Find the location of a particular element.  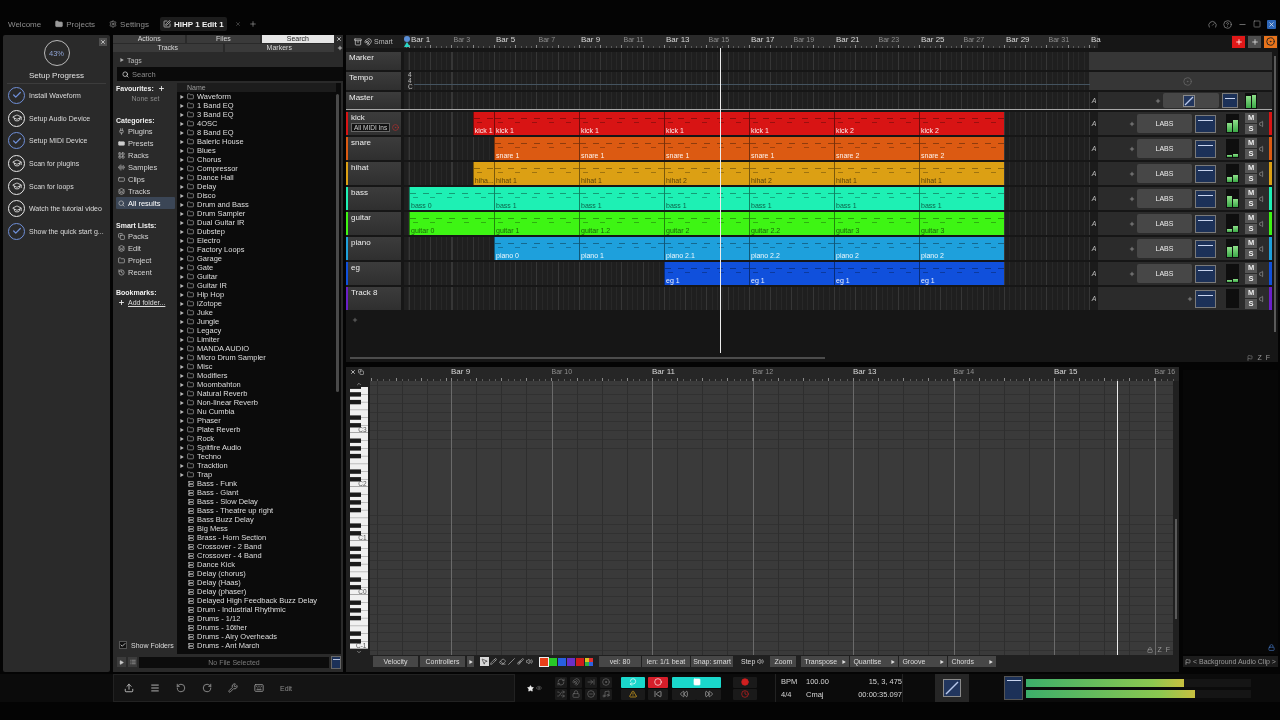

star-icon is located at coordinates (530, 688).